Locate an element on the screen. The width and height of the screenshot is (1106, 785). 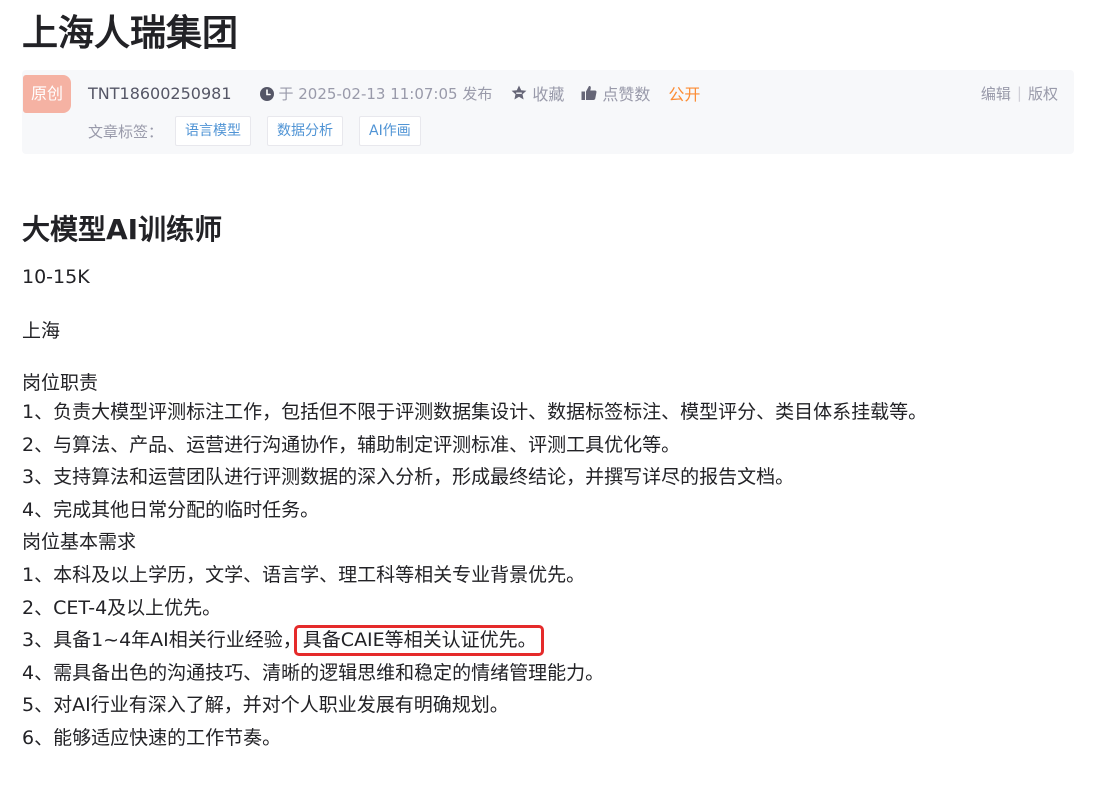
original-badge: 原创 is located at coordinates (47, 94).